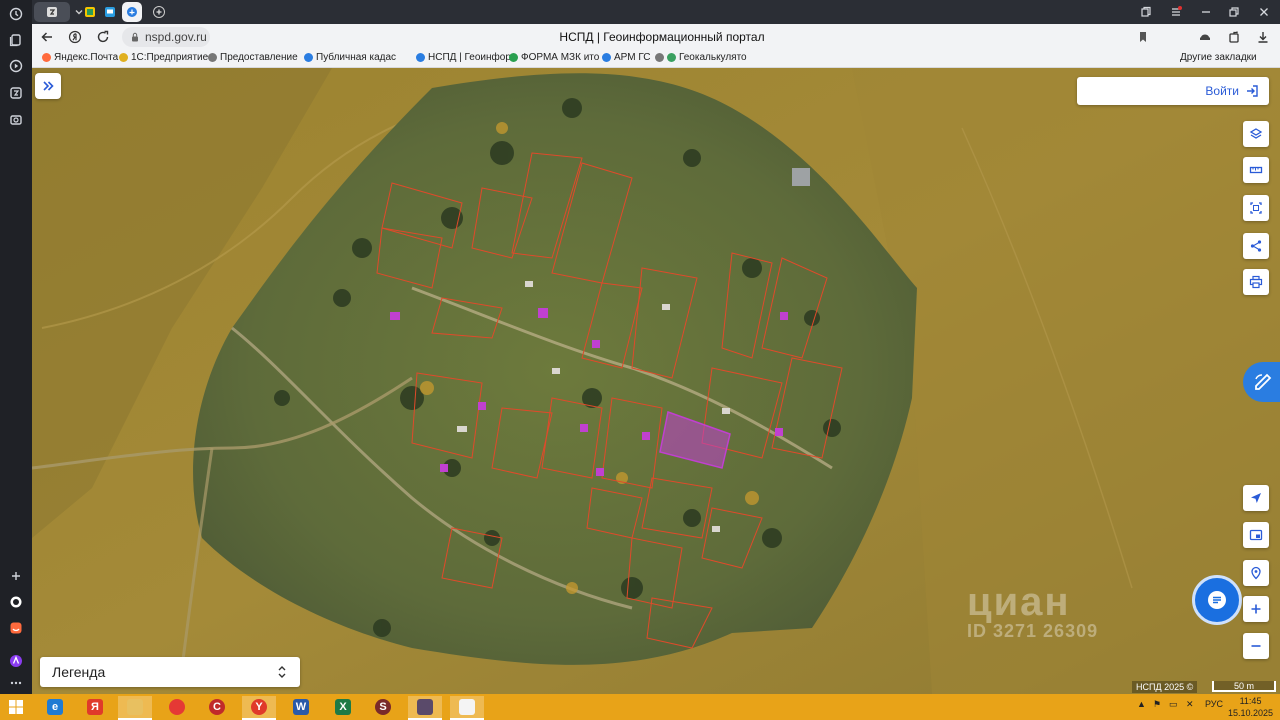 The width and height of the screenshot is (1280, 720). What do you see at coordinates (259, 57) in the screenshot?
I see `bookmark-label: Предоставление` at bounding box center [259, 57].